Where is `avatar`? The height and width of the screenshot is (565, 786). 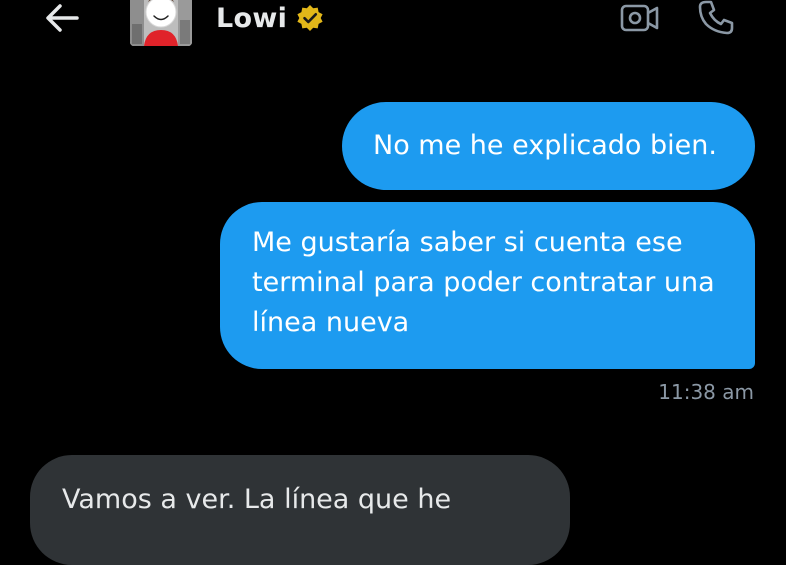
avatar is located at coordinates (161, 23).